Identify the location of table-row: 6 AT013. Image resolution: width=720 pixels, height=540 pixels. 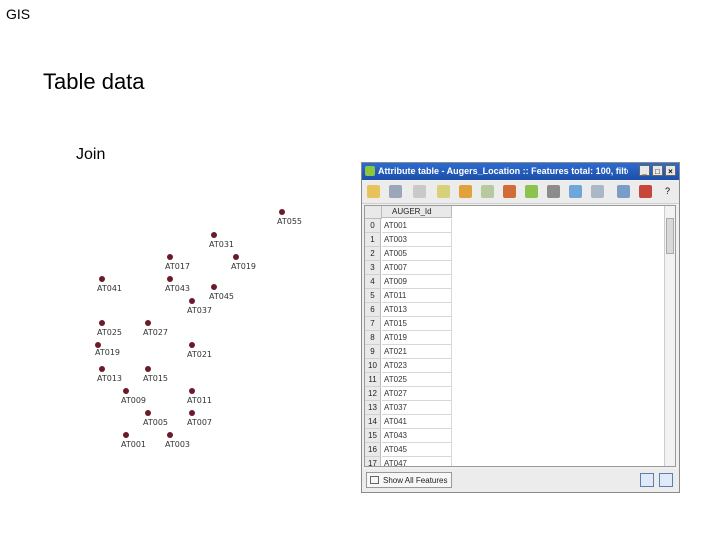
(409, 310).